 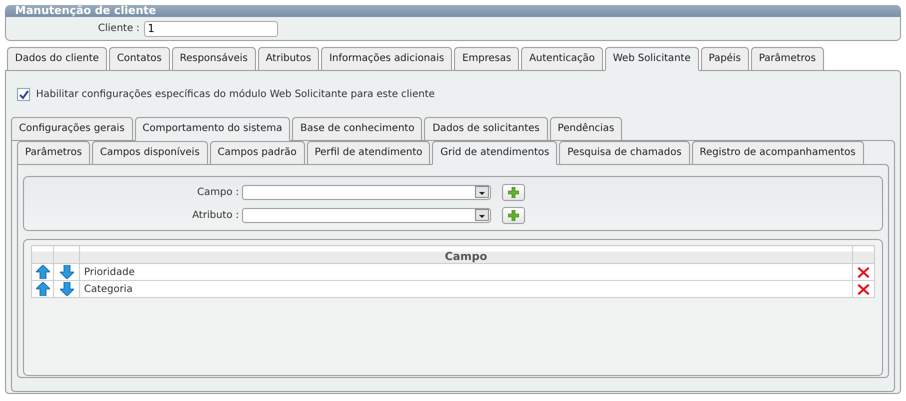 What do you see at coordinates (651, 59) in the screenshot?
I see `tab: Web Solicitante` at bounding box center [651, 59].